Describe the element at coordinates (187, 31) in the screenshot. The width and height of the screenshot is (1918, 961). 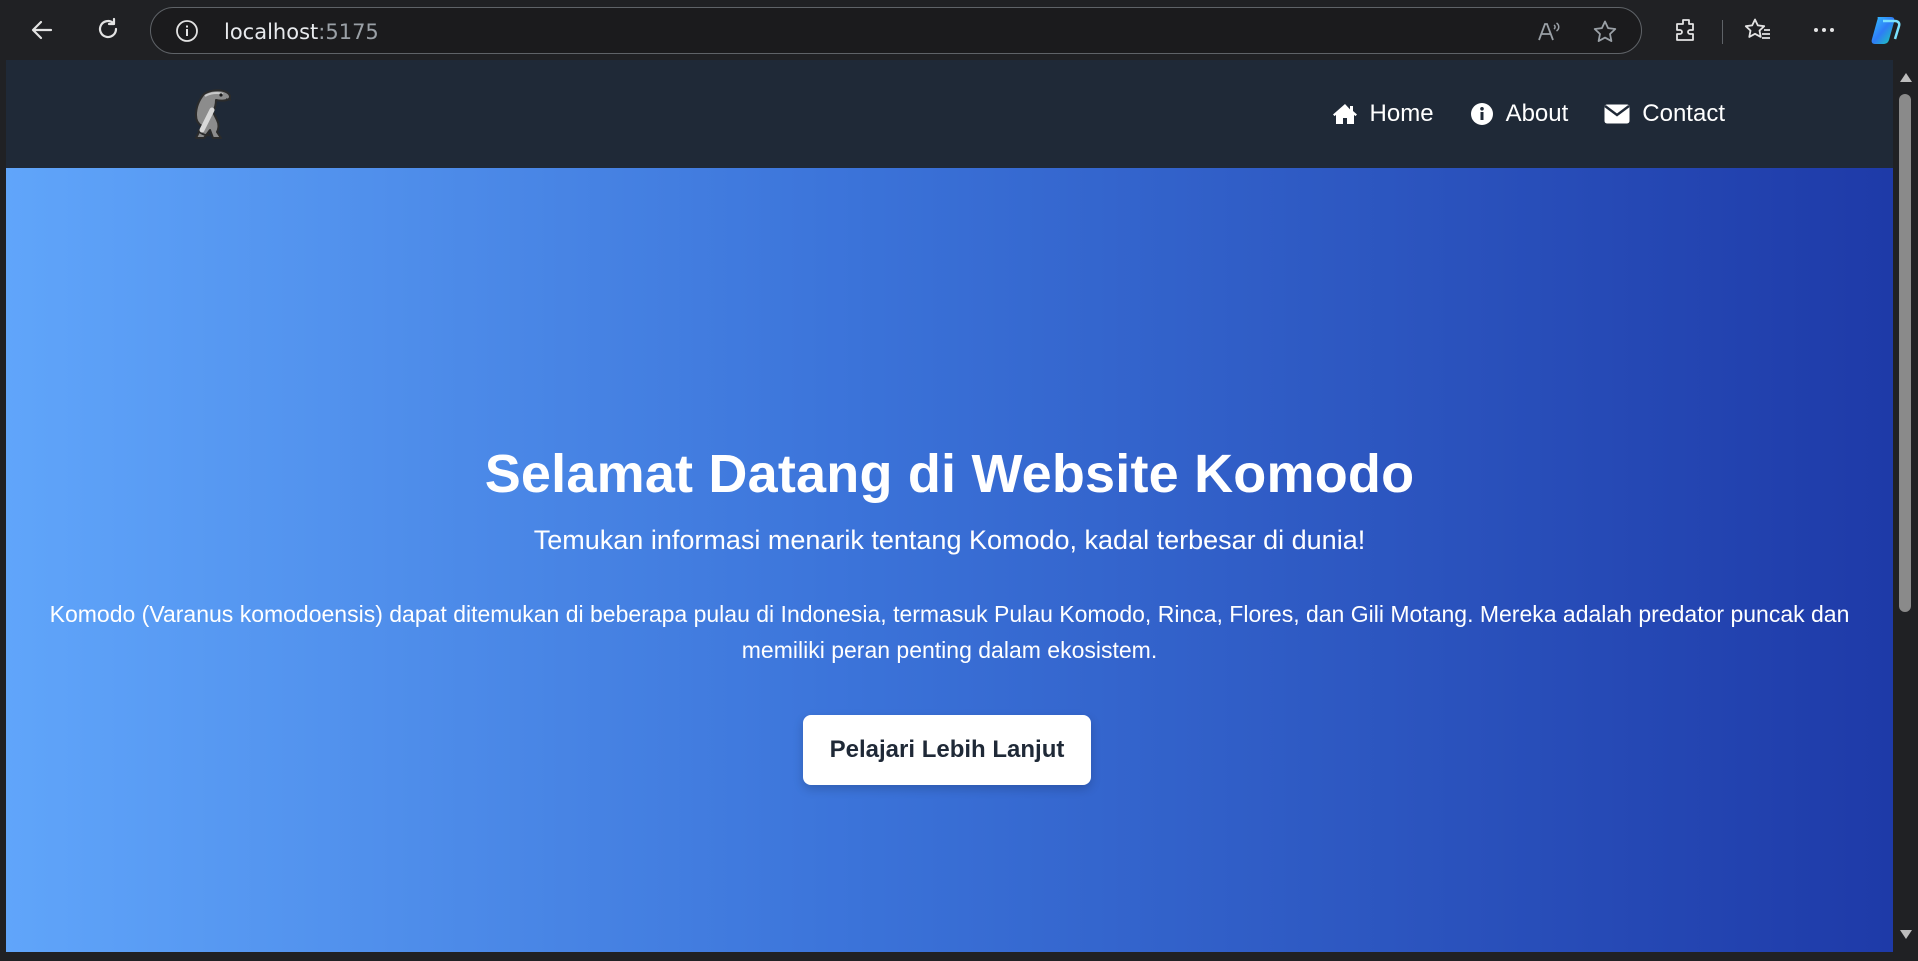
I see `site-info-icon` at that location.